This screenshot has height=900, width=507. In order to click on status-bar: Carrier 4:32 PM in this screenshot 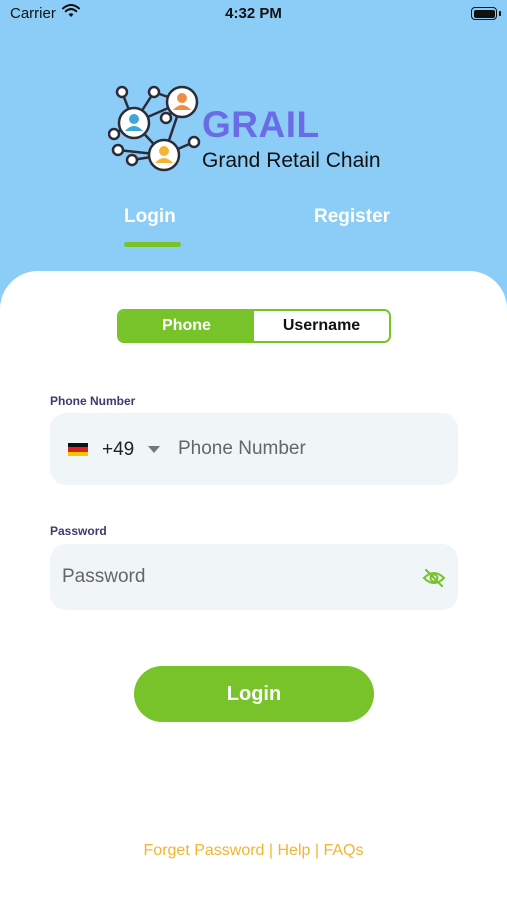, I will do `click(253, 14)`.